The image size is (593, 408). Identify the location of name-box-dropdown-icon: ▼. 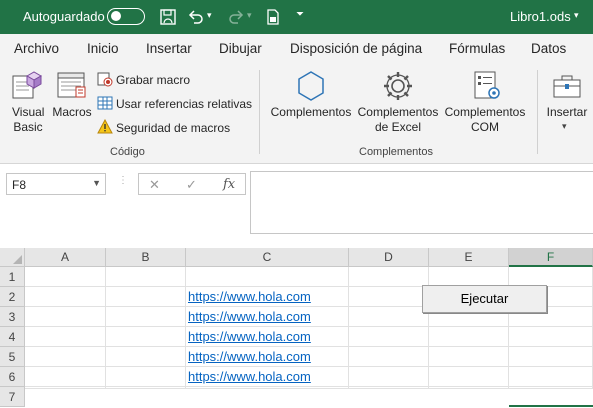
(96, 183).